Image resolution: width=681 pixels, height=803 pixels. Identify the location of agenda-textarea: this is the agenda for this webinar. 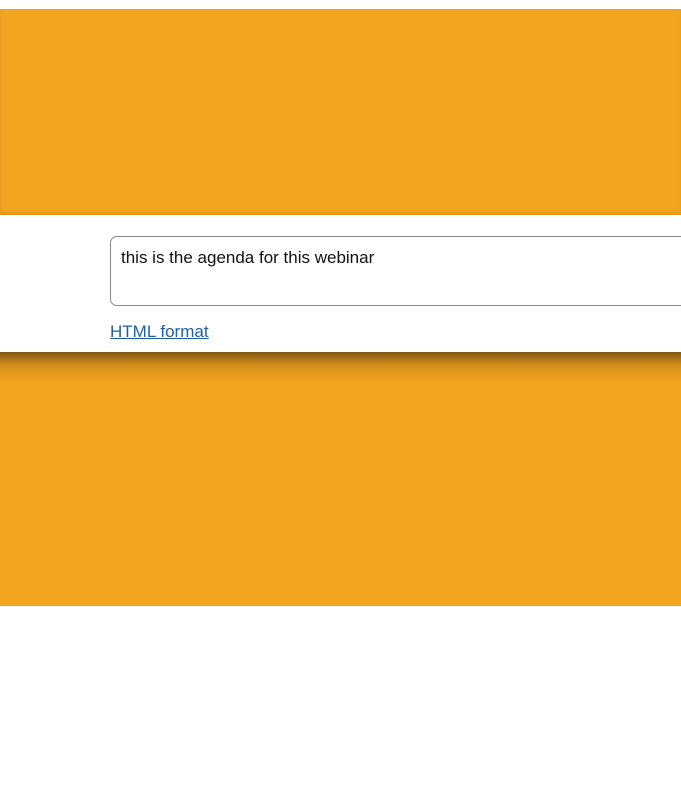
(395, 271).